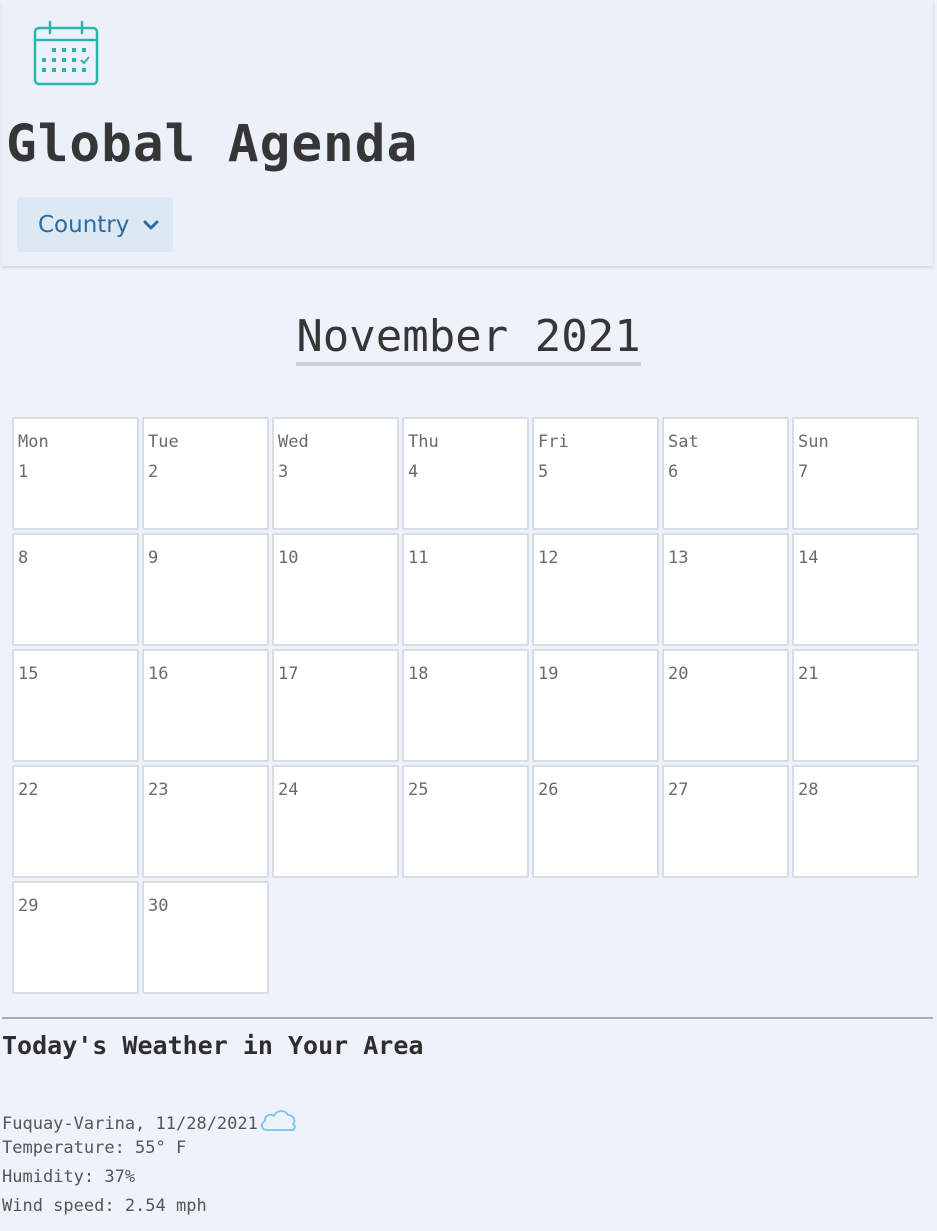 This screenshot has height=1231, width=937. Describe the element at coordinates (855, 821) in the screenshot. I see `calendar-day-cell: 28` at that location.